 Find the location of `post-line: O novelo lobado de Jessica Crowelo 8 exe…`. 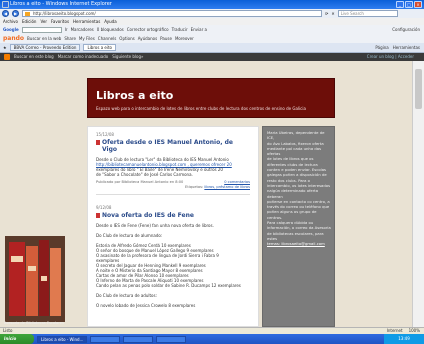

post-line: O novelo lobado de Jessica Crowelo 8 exe… is located at coordinates (146, 305).